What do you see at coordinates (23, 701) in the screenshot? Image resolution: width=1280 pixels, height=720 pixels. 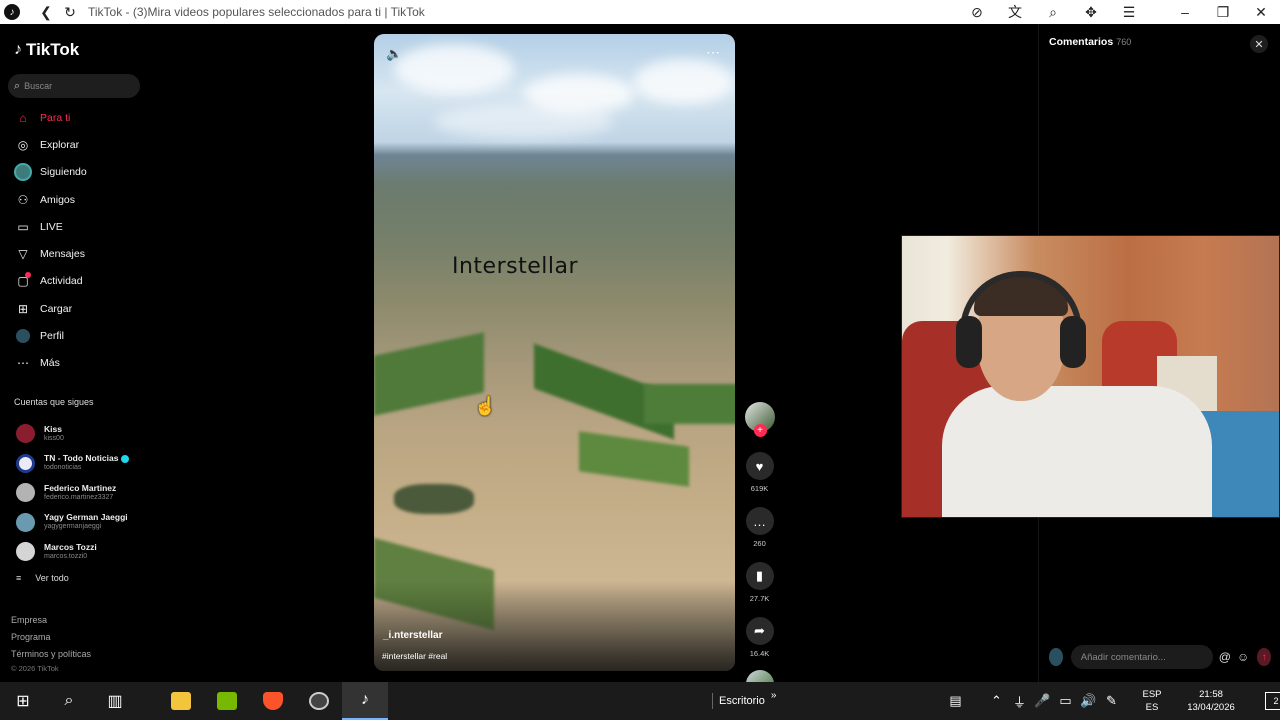 I see `windows-start-icon: ⊞` at bounding box center [23, 701].